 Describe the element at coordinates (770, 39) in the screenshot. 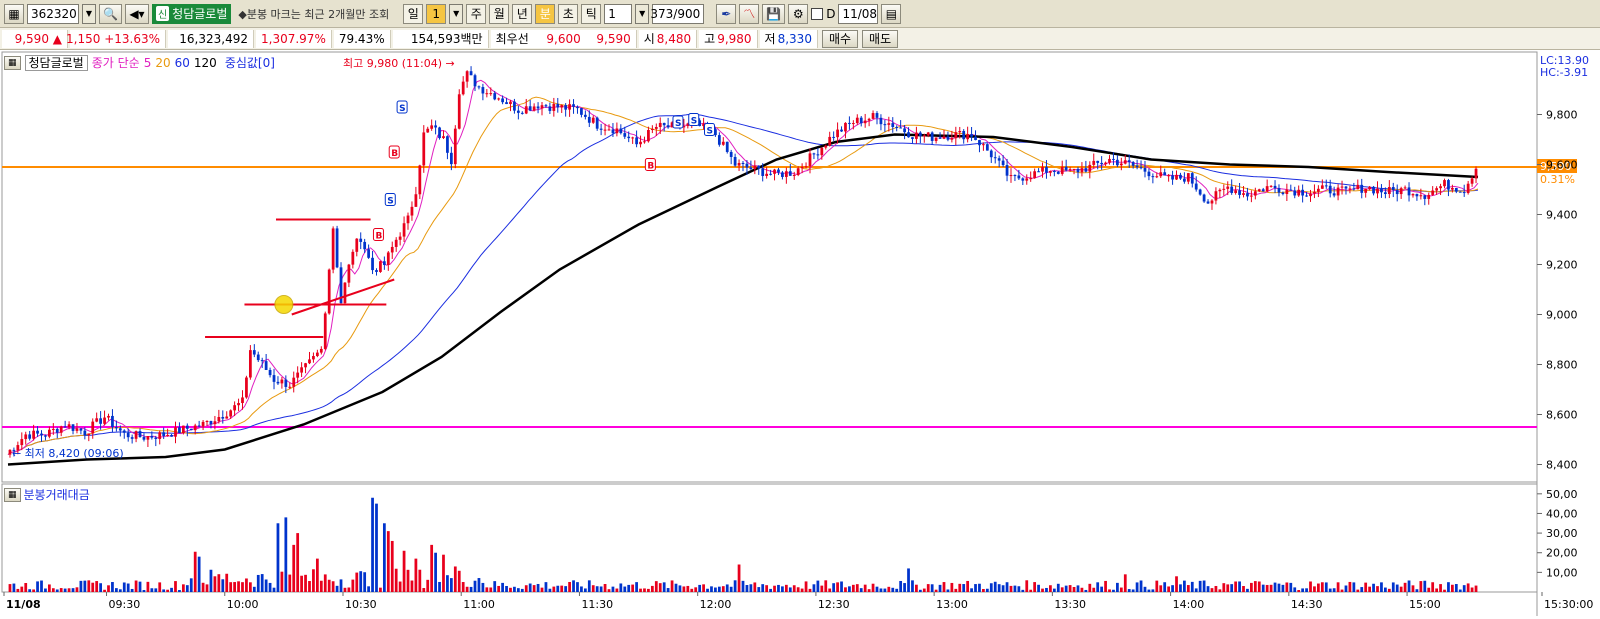

I see `low-label: 저` at that location.